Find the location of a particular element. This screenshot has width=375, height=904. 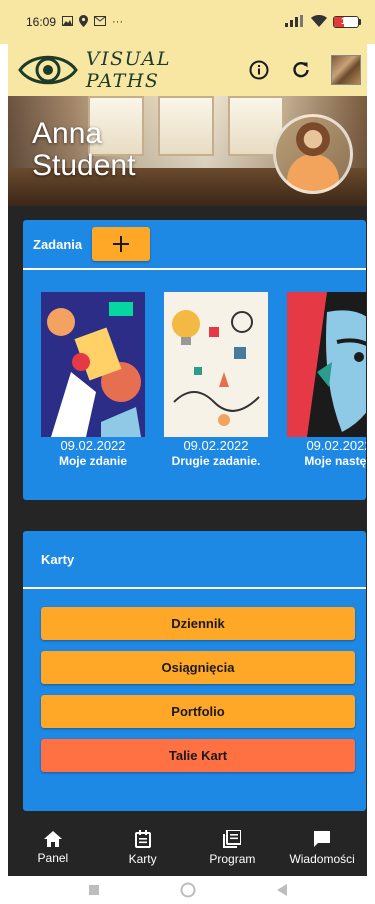

bottom-navigation: Panel Karty Program Wiadomości is located at coordinates (187, 848).